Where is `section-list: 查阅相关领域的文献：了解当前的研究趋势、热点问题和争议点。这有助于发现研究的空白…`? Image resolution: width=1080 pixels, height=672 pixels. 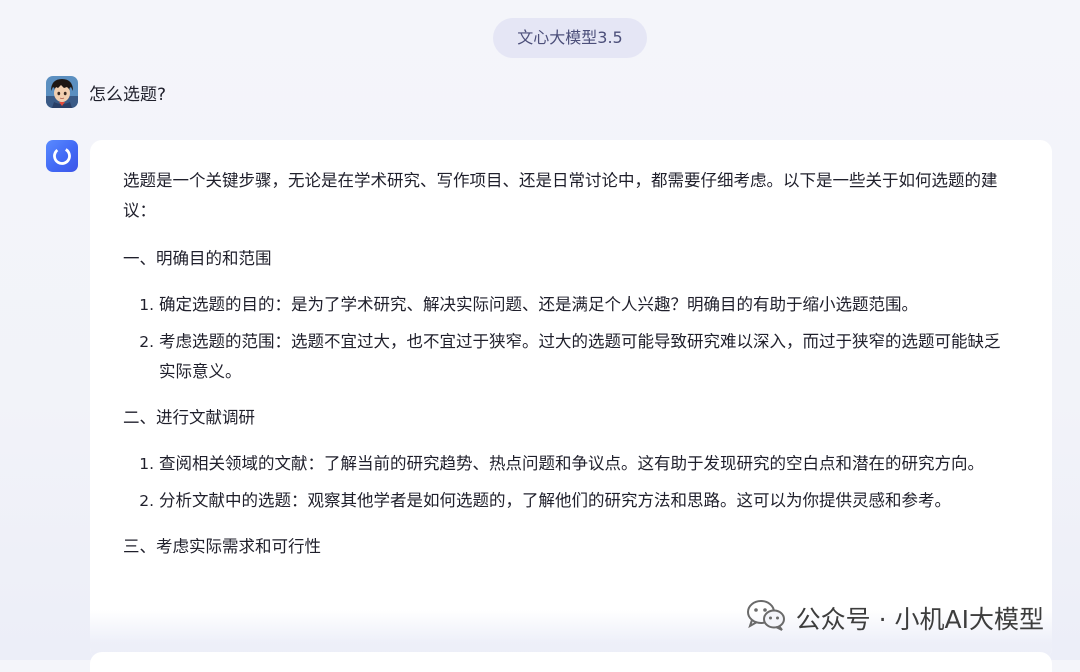 section-list: 查阅相关领域的文献：了解当前的研究趋势、热点问题和争议点。这有助于发现研究的空白… is located at coordinates (567, 482).